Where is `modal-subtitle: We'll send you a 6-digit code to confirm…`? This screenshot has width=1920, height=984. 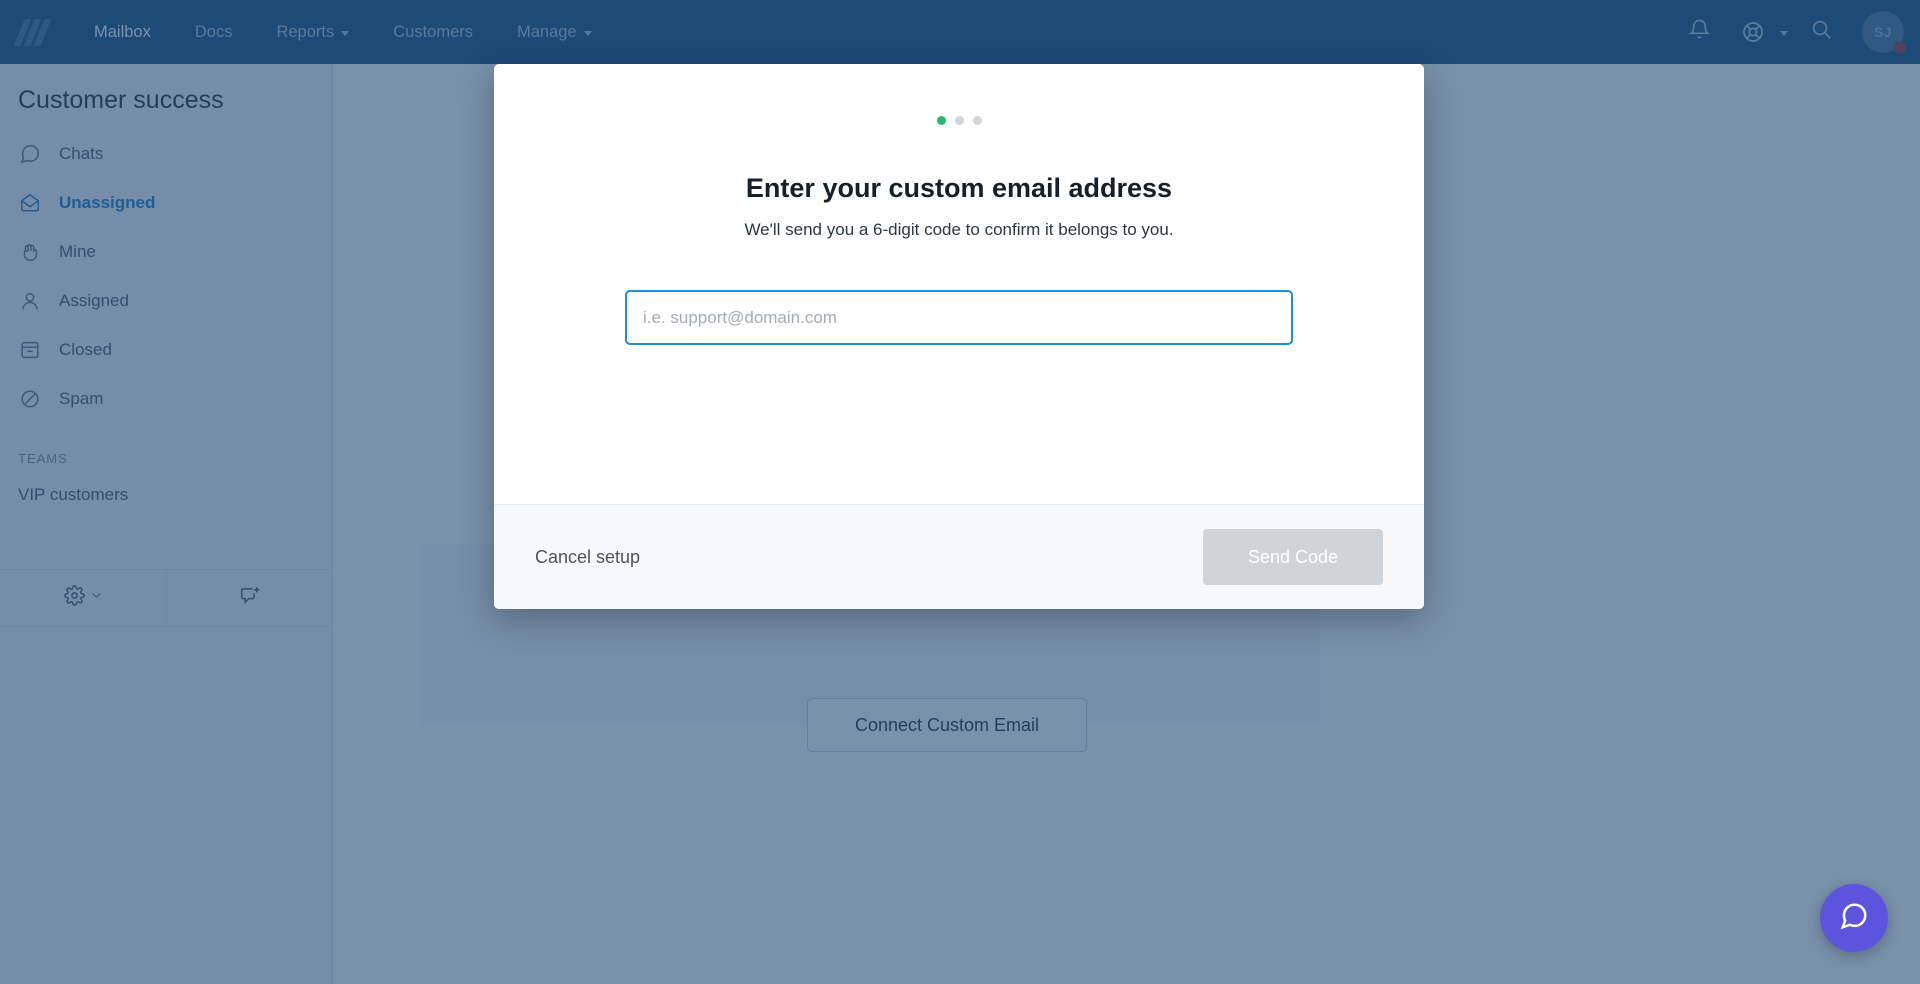 modal-subtitle: We'll send you a 6-digit code to confirm… is located at coordinates (959, 229).